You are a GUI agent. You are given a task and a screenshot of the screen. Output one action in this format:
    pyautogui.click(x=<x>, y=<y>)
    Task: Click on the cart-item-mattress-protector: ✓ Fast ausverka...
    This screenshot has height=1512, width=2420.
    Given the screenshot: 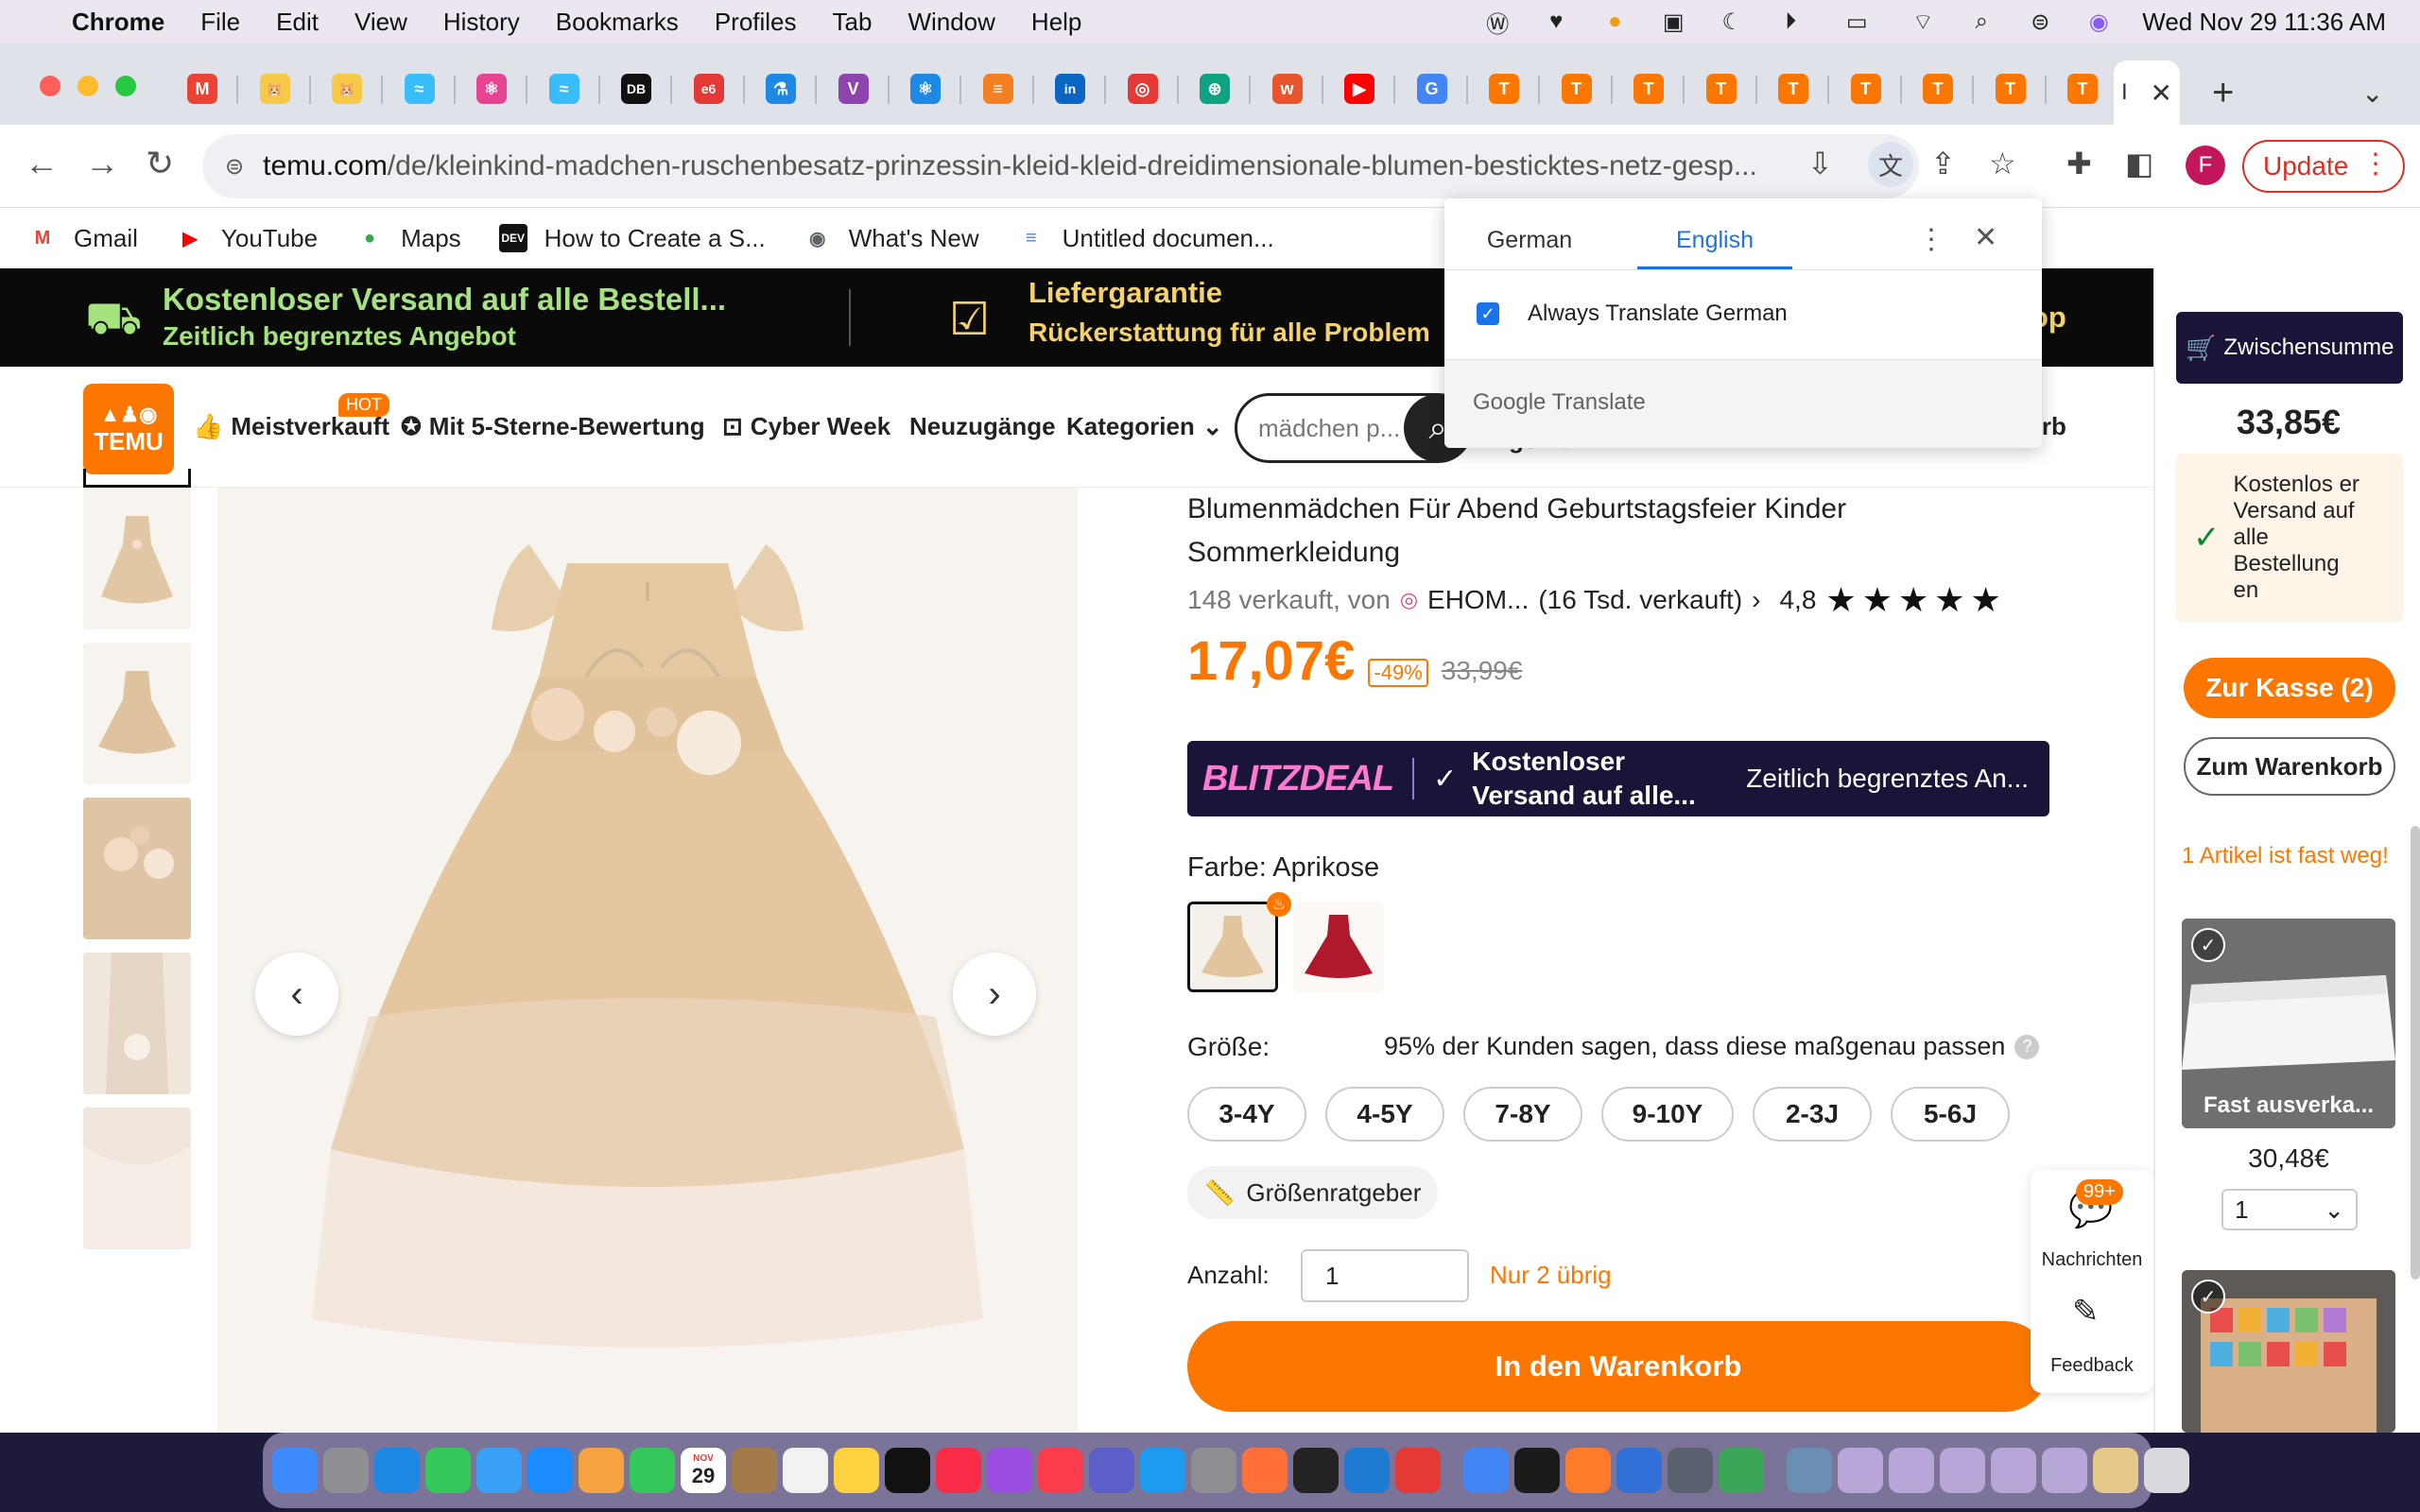 What is the action you would take?
    pyautogui.click(x=2288, y=1023)
    